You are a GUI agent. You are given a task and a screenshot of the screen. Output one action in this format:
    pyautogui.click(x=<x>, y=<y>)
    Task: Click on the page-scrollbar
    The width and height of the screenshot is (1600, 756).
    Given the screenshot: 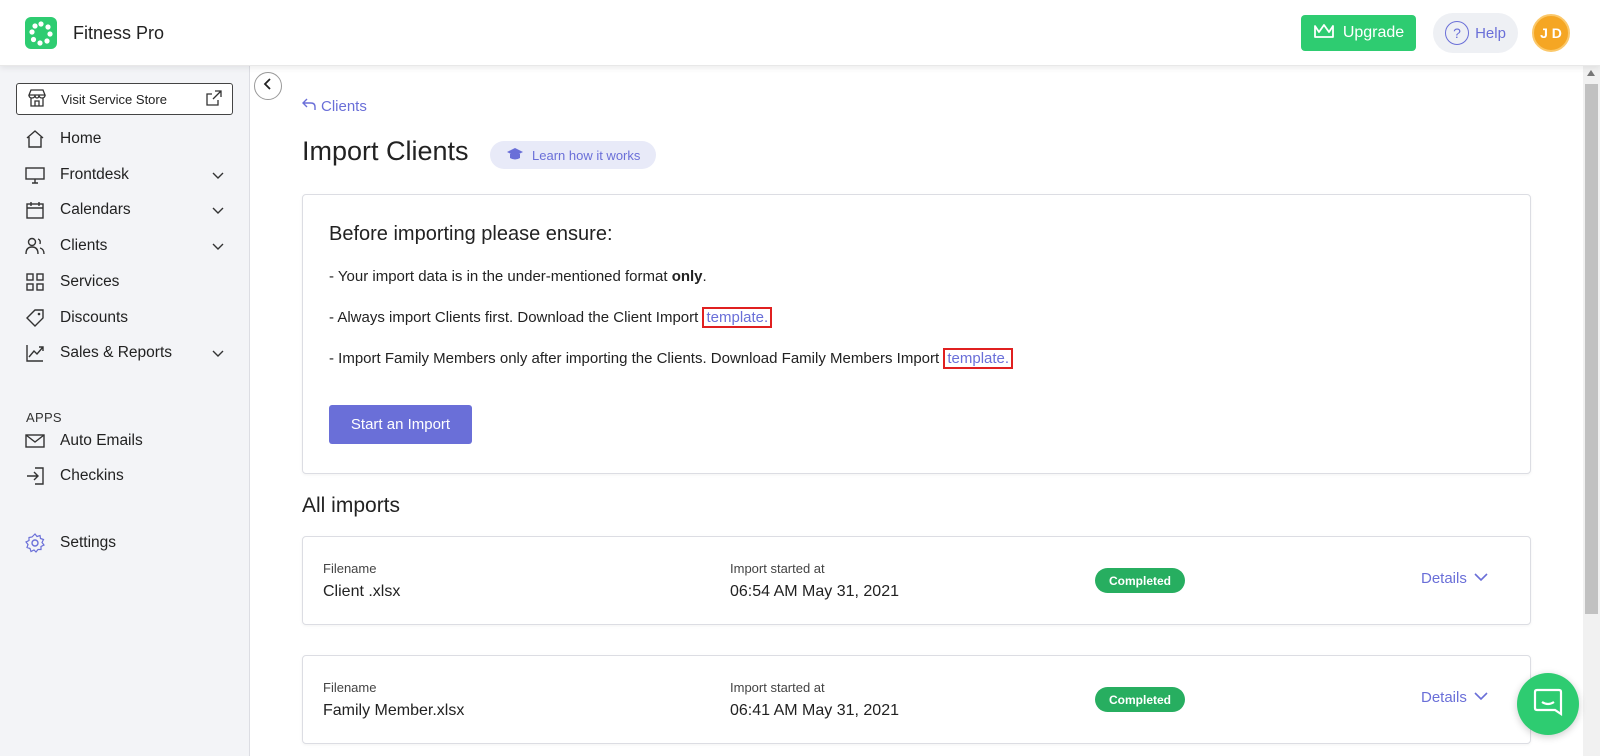 What is the action you would take?
    pyautogui.click(x=1591, y=411)
    